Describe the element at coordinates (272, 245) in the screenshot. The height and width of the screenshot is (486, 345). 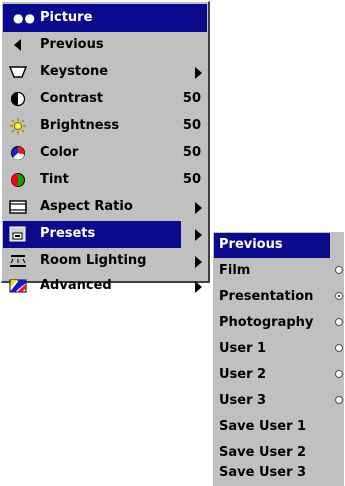
I see `submenu-item-previous: Previous` at that location.